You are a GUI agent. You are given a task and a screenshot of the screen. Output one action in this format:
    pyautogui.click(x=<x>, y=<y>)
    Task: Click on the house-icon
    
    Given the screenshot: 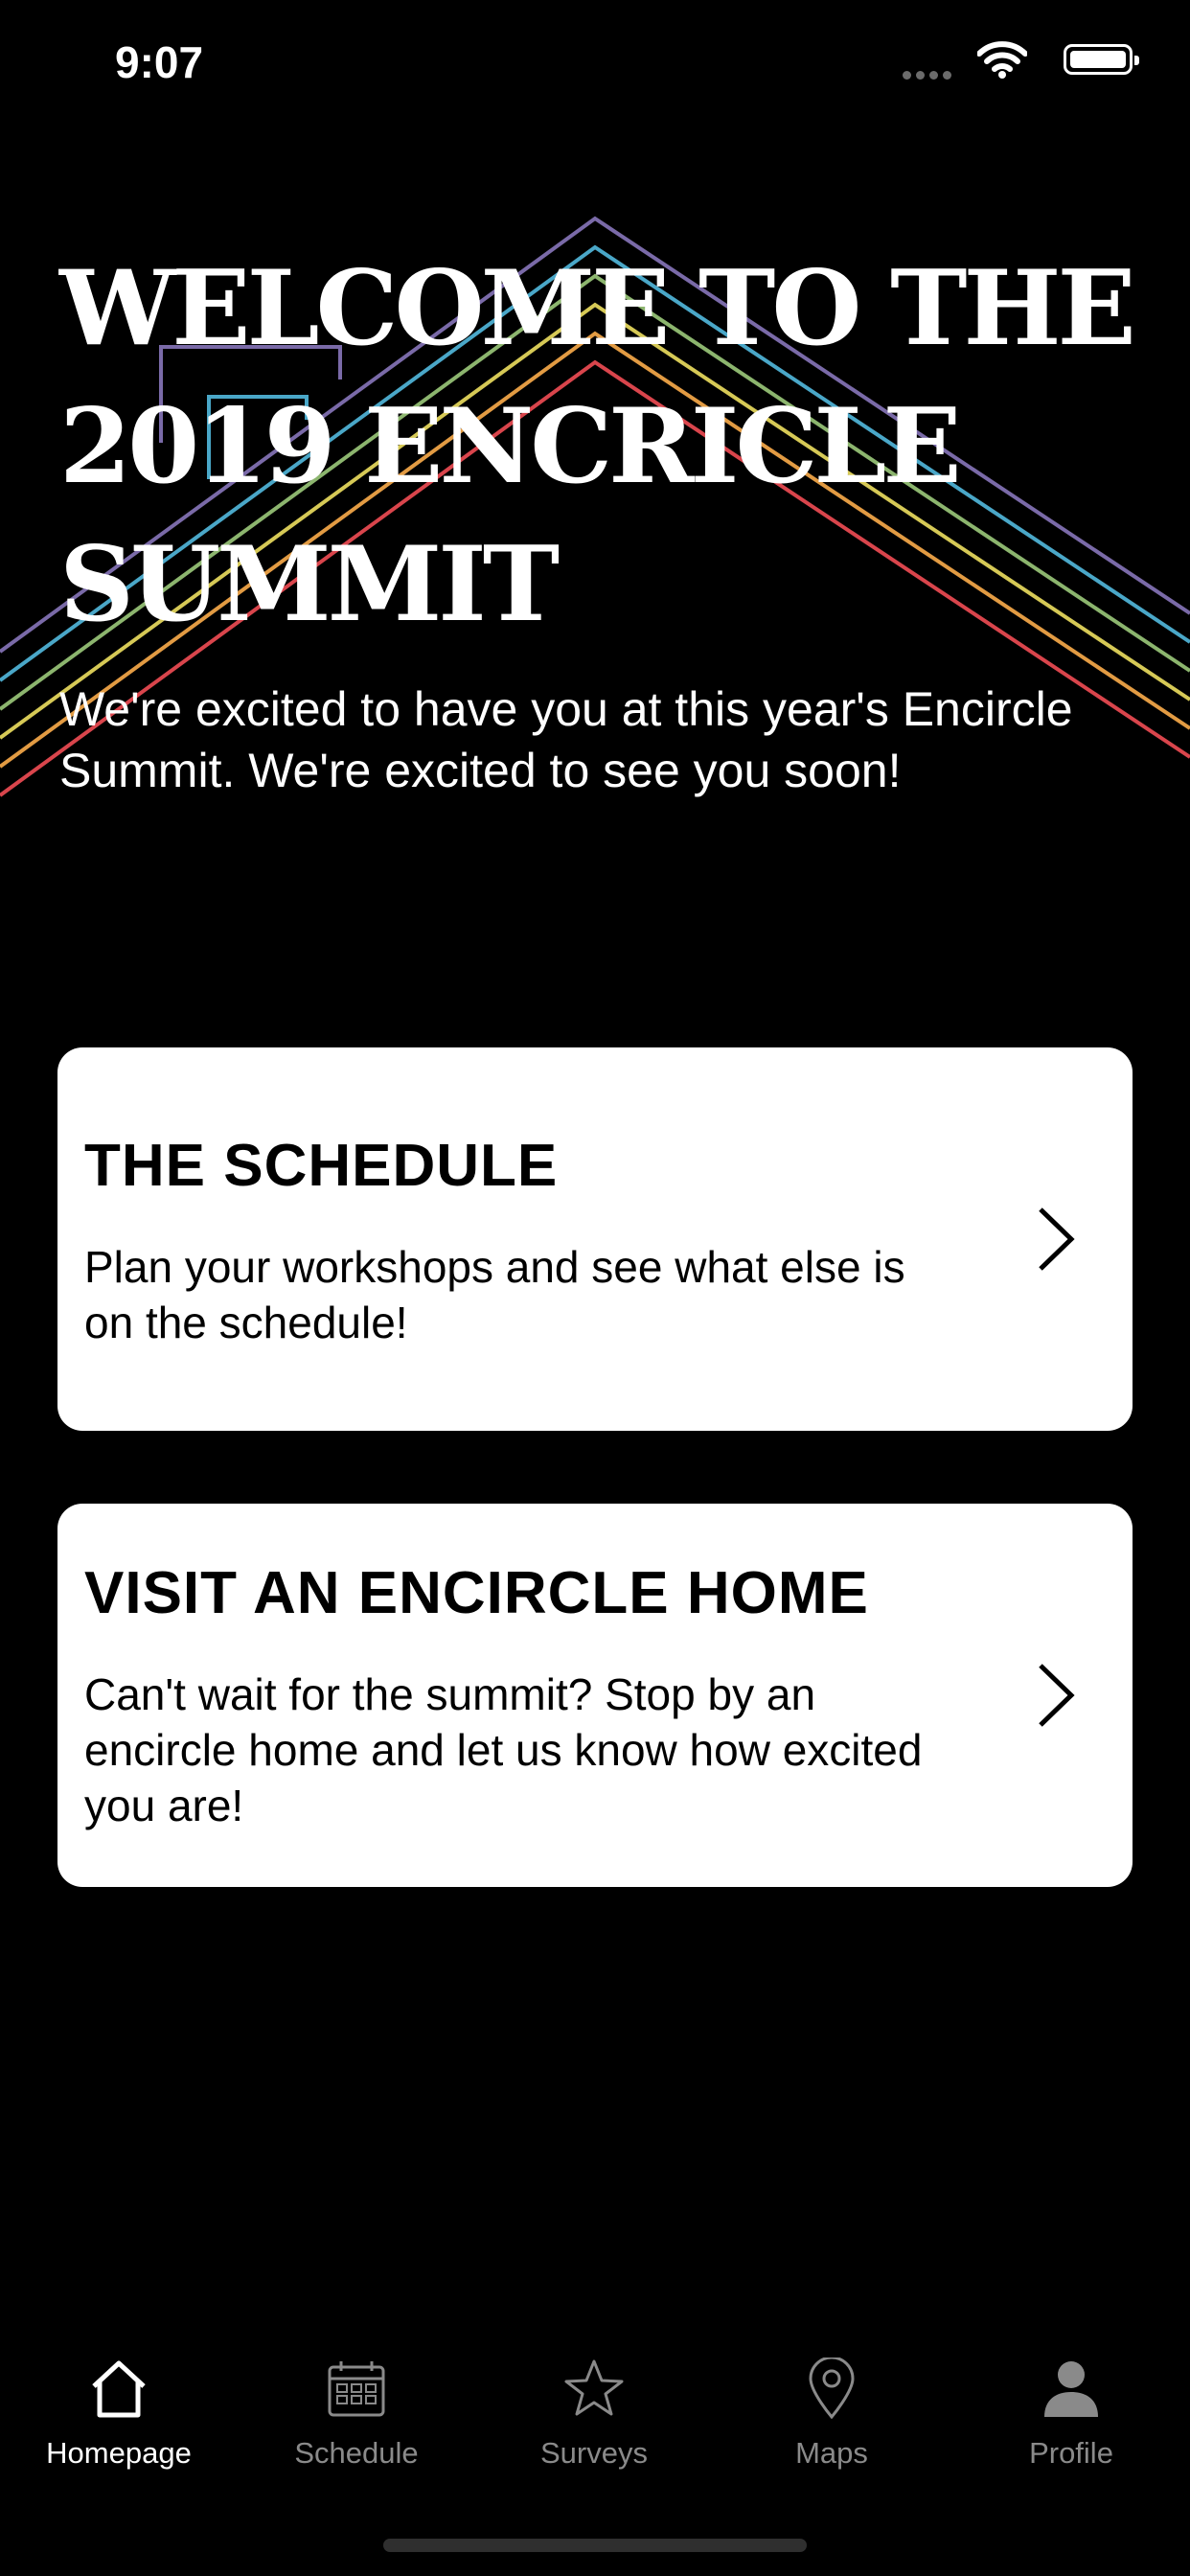 What is the action you would take?
    pyautogui.click(x=119, y=2389)
    